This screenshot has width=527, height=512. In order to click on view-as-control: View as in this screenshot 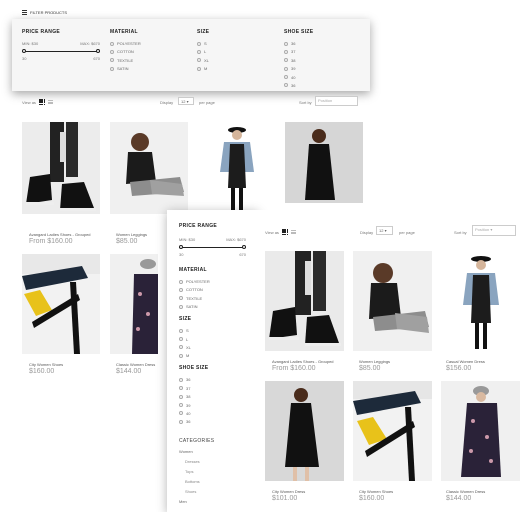, I will do `click(38, 102)`.